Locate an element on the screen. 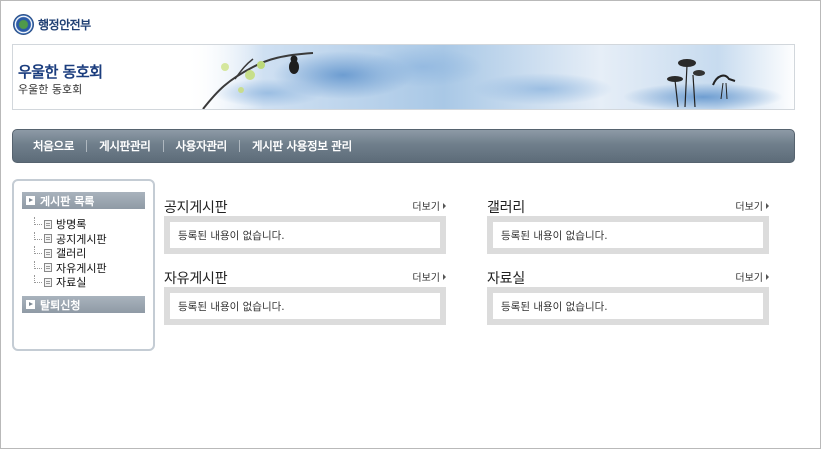  sidebar-section-label: 게시판 목록 is located at coordinates (67, 201).